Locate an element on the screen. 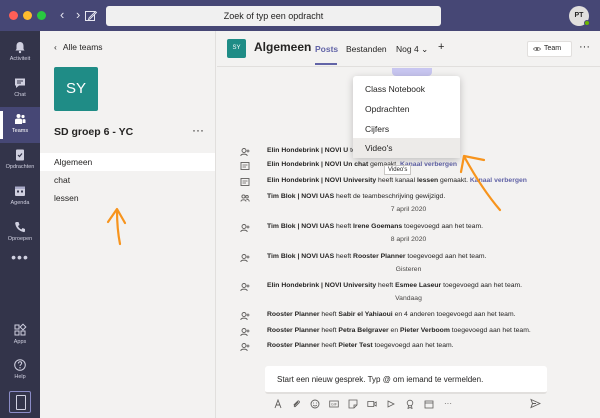 This screenshot has width=600, height=418. menu-item-cijfers: Cijfers is located at coordinates (406, 129).